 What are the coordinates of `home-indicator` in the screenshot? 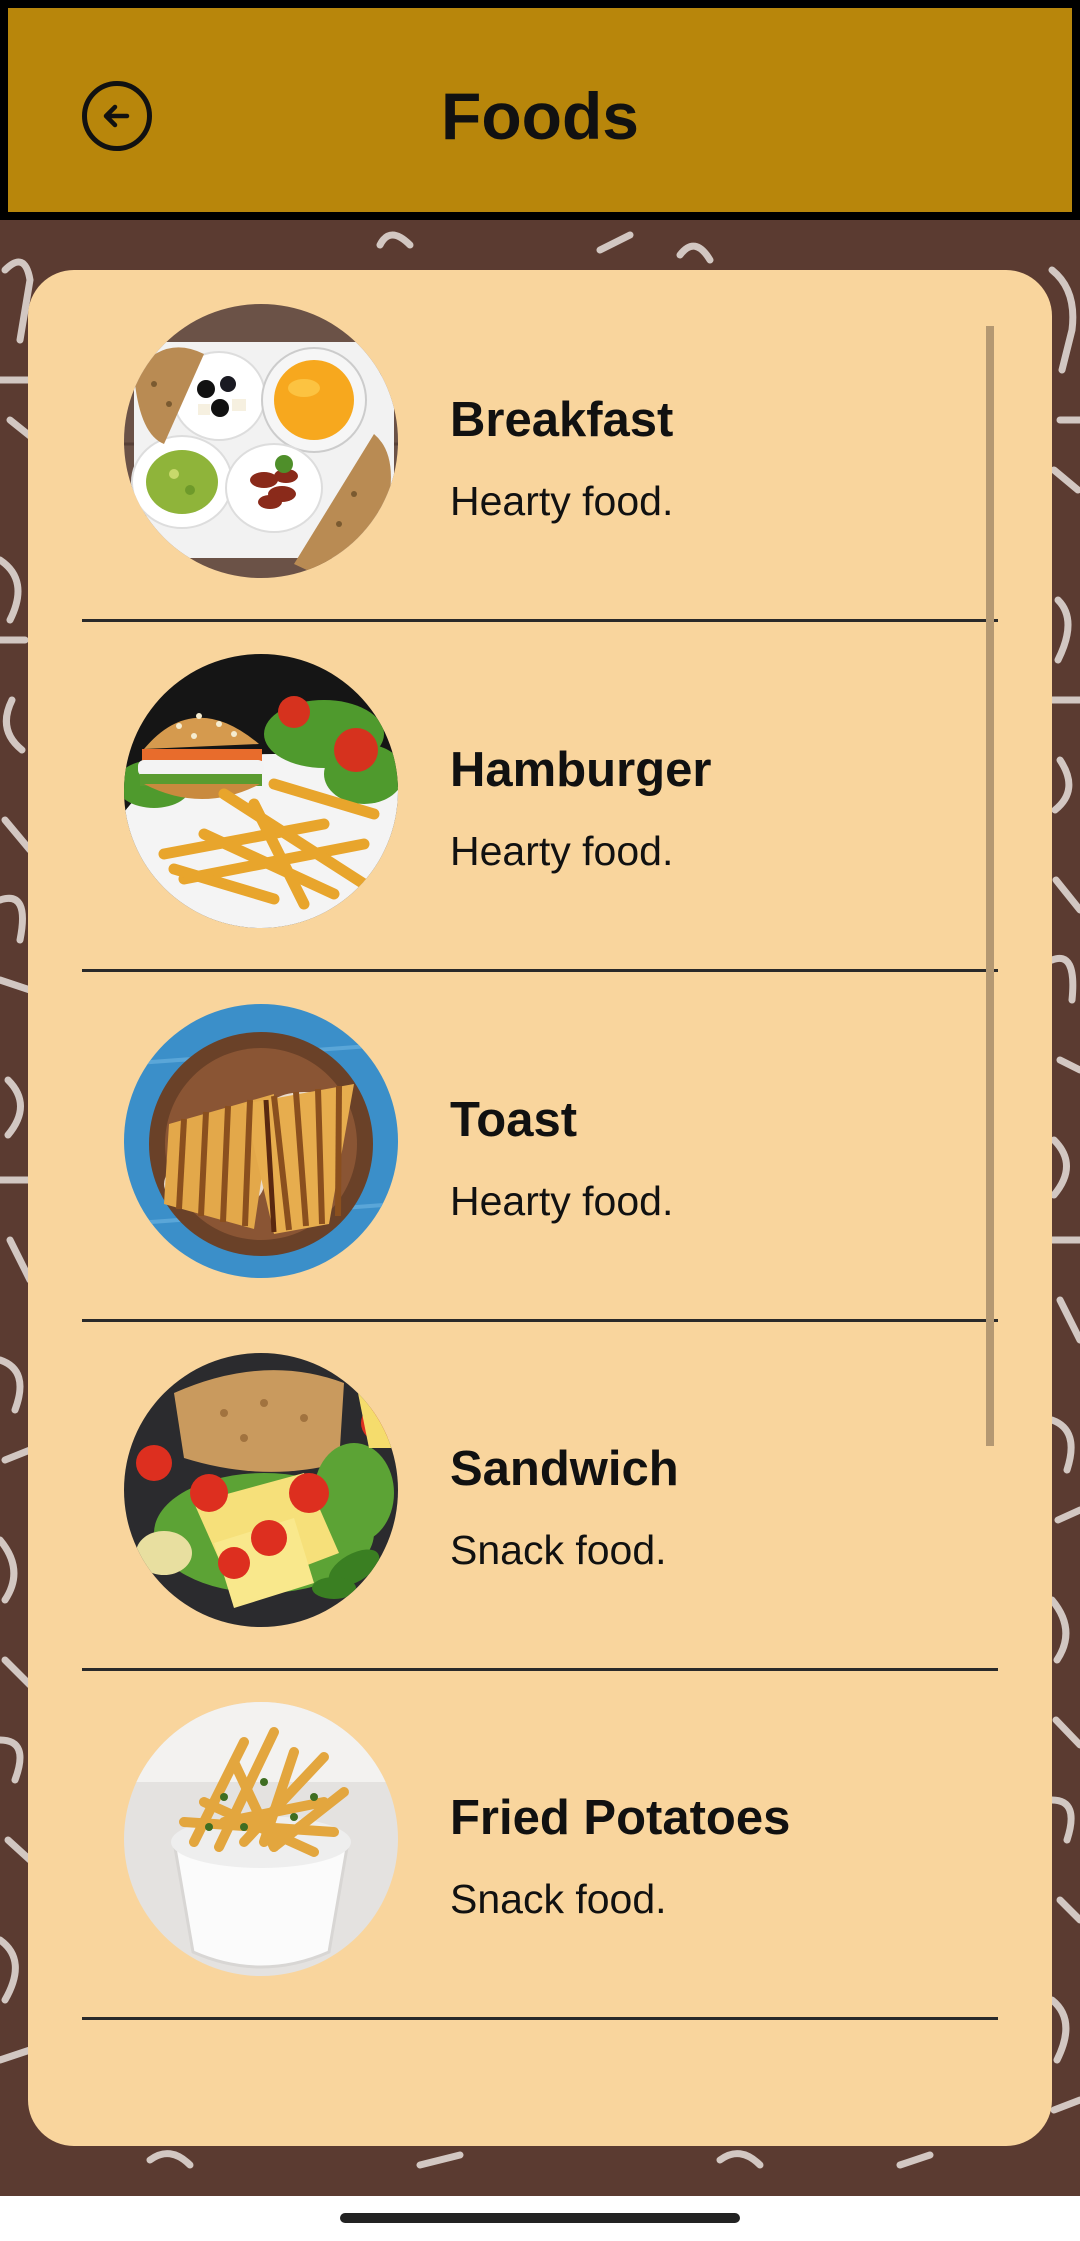 It's located at (540, 2218).